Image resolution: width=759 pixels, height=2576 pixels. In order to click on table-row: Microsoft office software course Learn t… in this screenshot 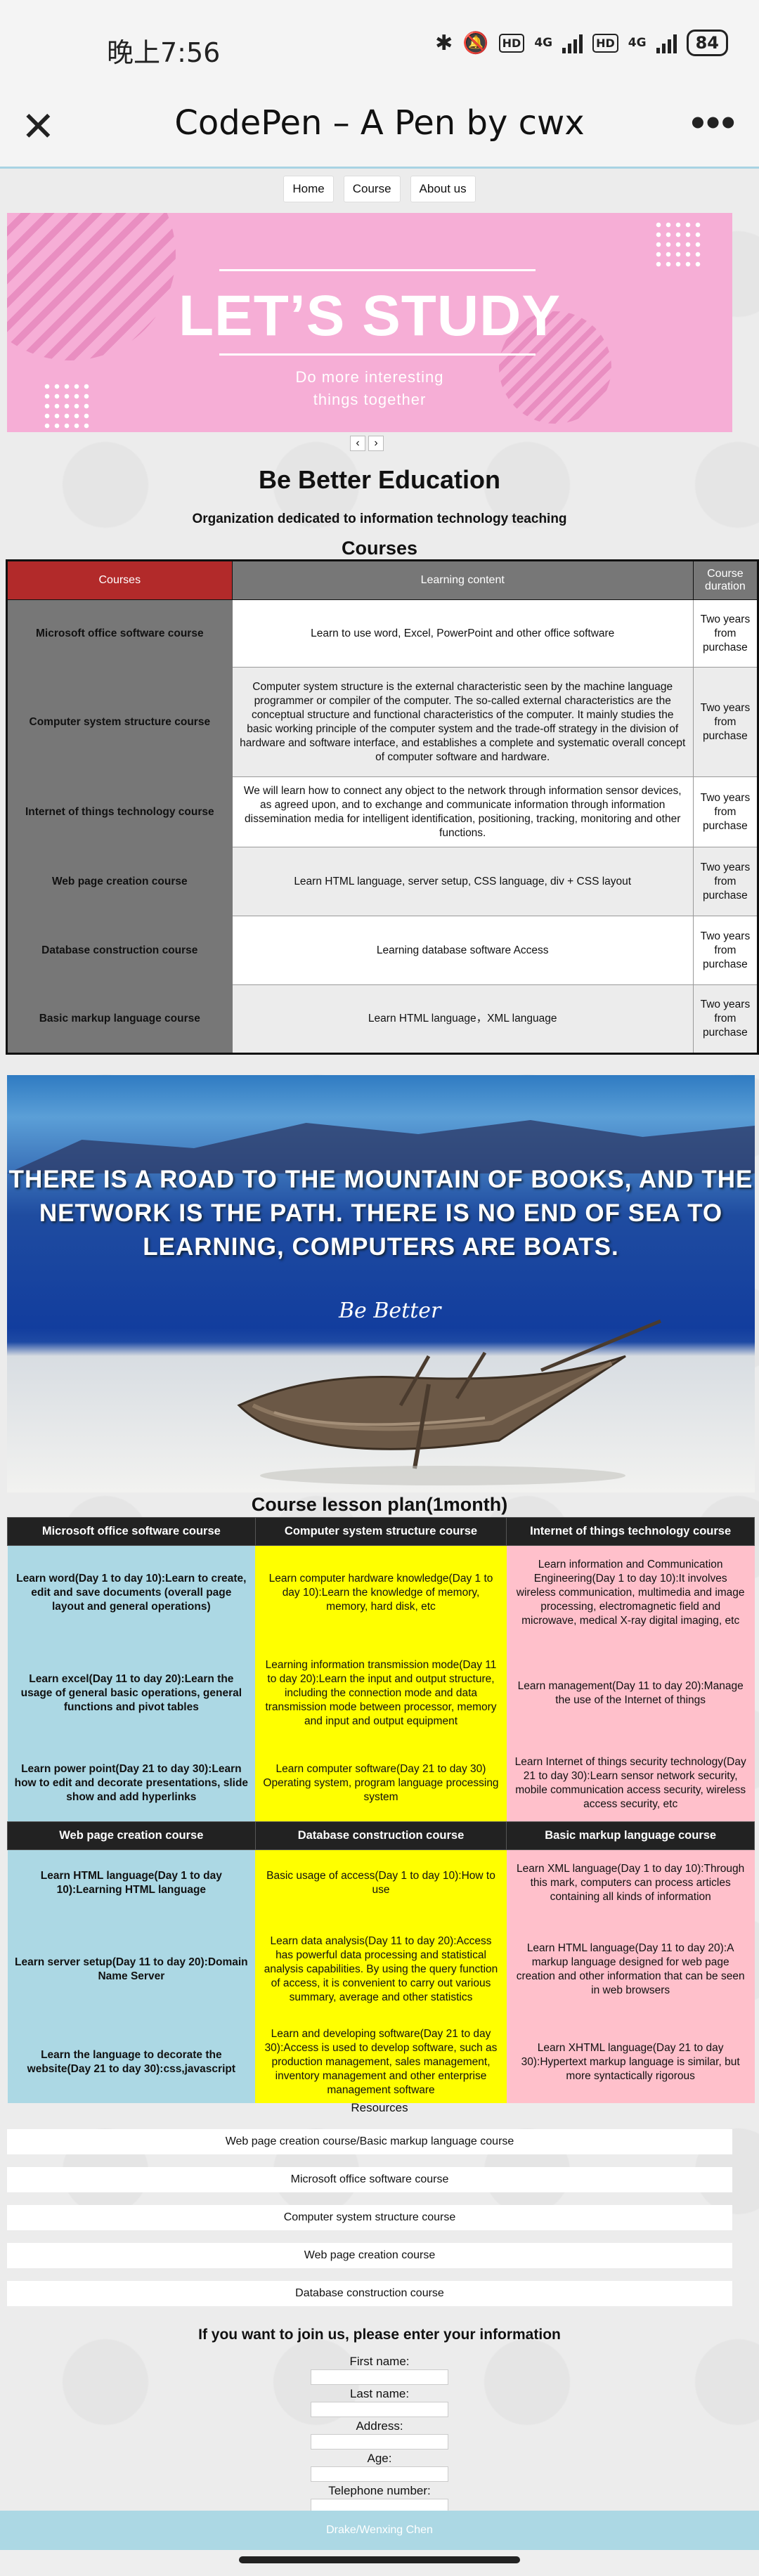, I will do `click(382, 633)`.